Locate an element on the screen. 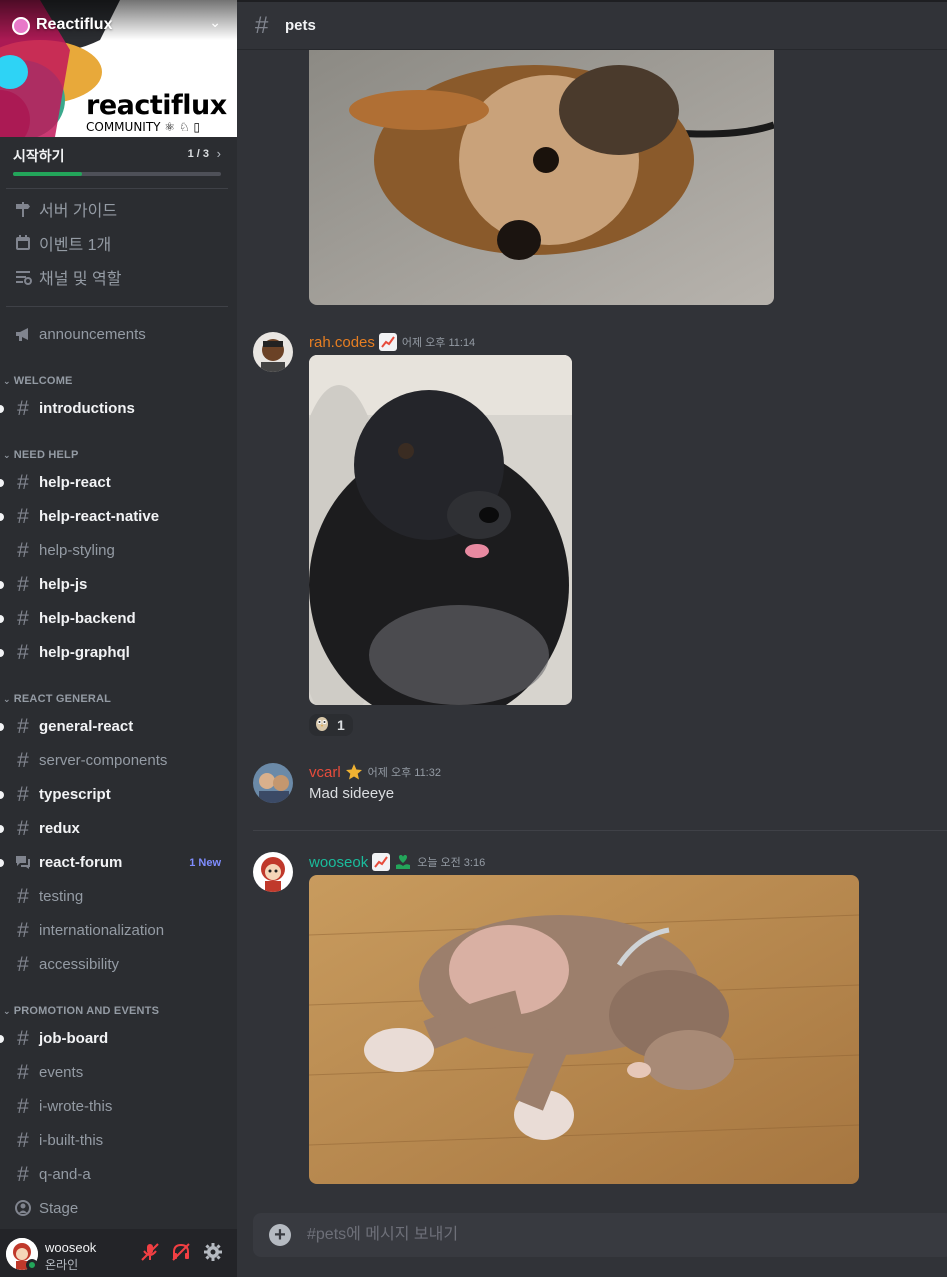  sidebar-item-channels-roles: 채널 및 역할 is located at coordinates (67, 277).